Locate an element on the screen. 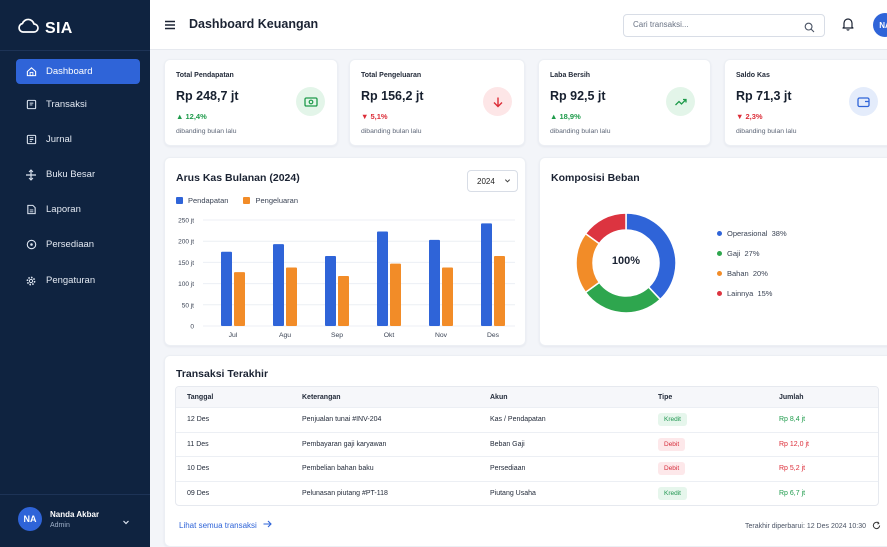 The image size is (887, 547). column-header: Keterangan is located at coordinates (396, 397).